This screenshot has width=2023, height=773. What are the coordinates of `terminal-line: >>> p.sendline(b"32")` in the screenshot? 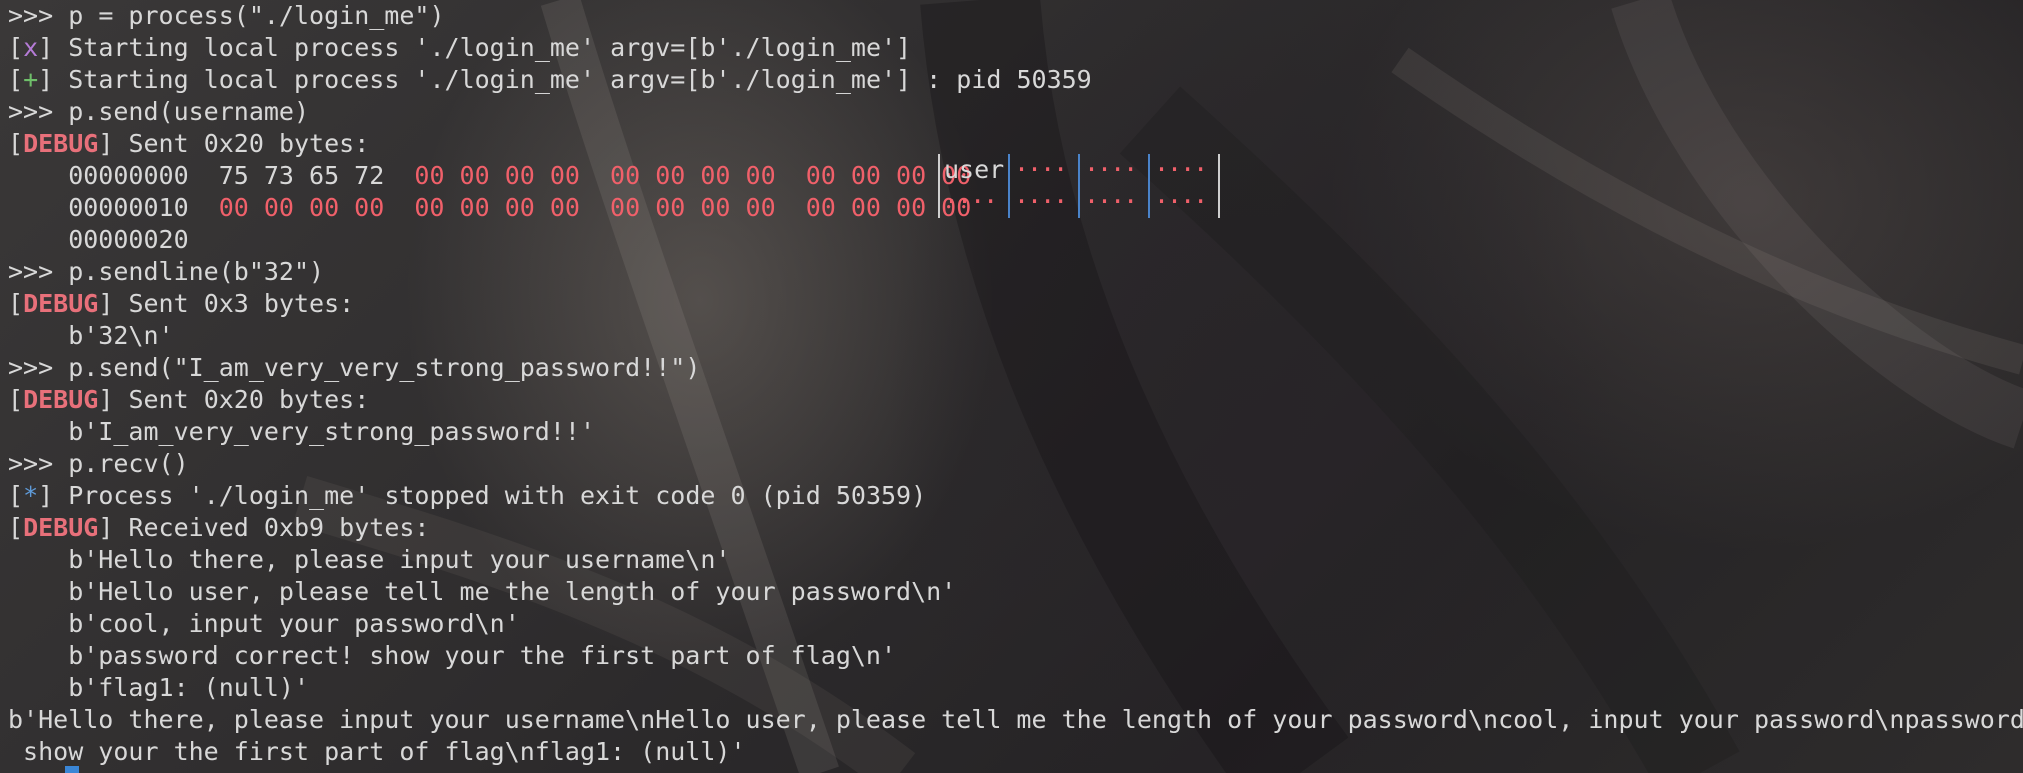 It's located at (166, 271).